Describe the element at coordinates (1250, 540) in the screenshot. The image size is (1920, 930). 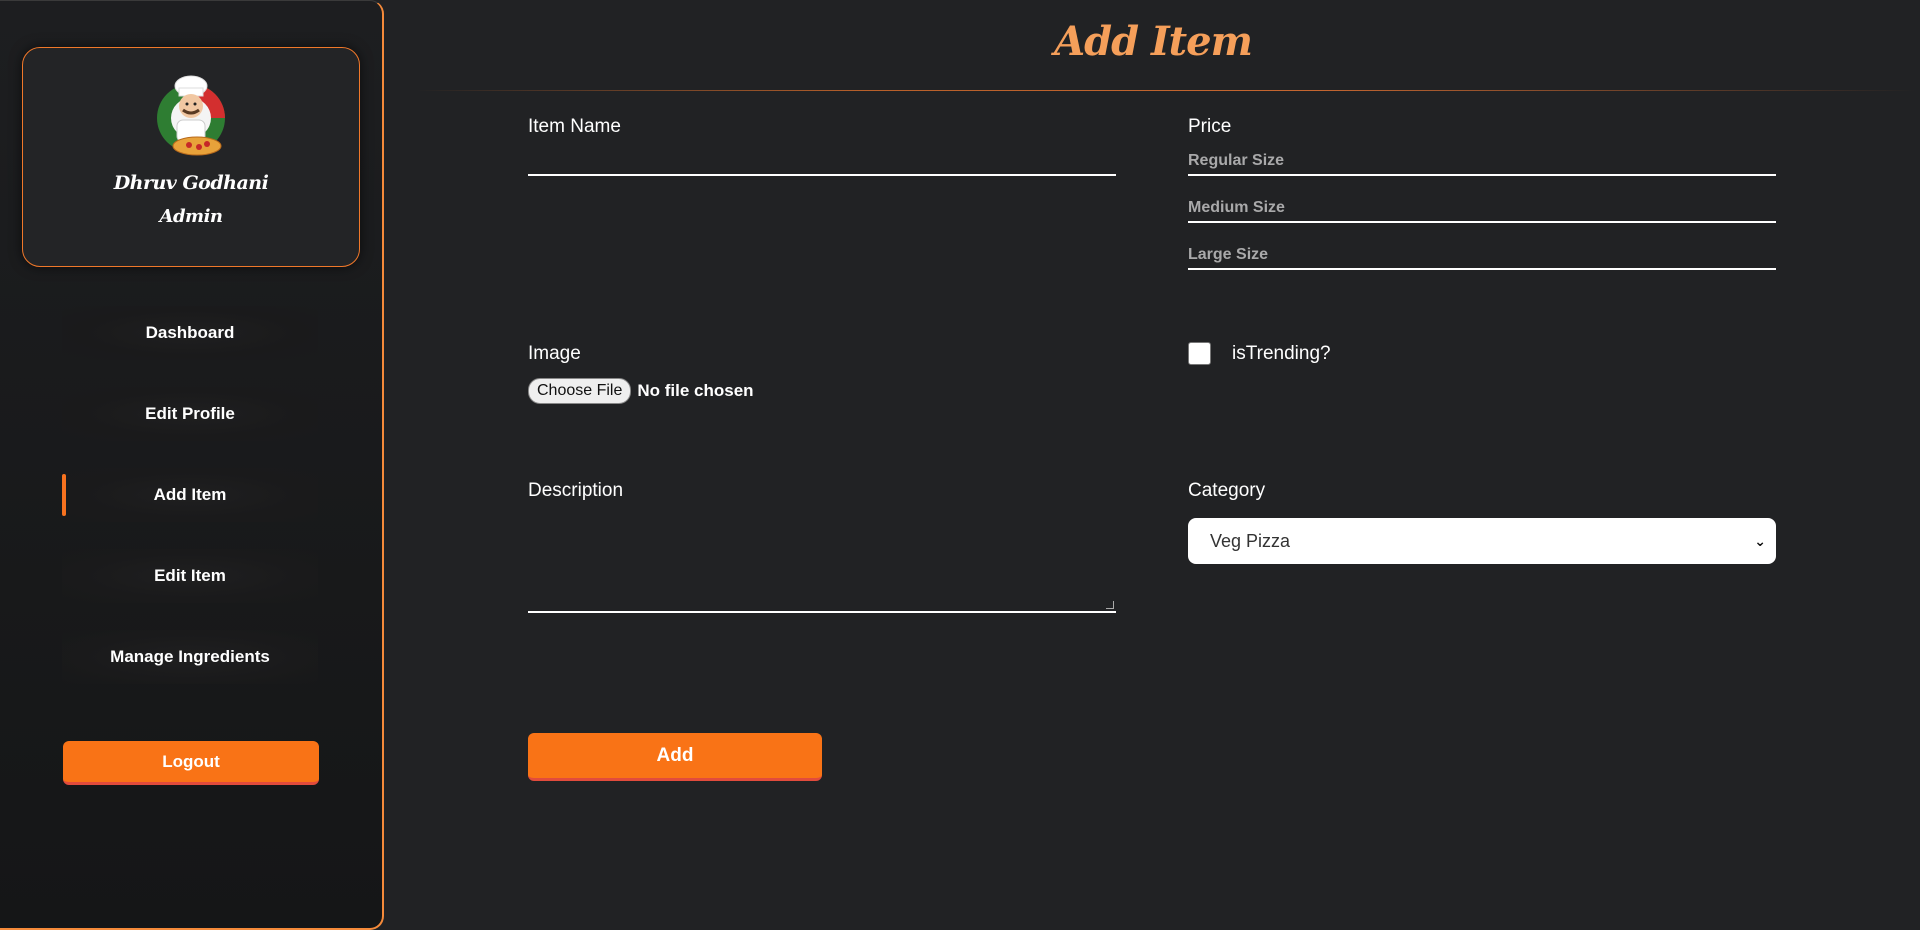
I see `category-selected-value: Veg Pizza` at that location.